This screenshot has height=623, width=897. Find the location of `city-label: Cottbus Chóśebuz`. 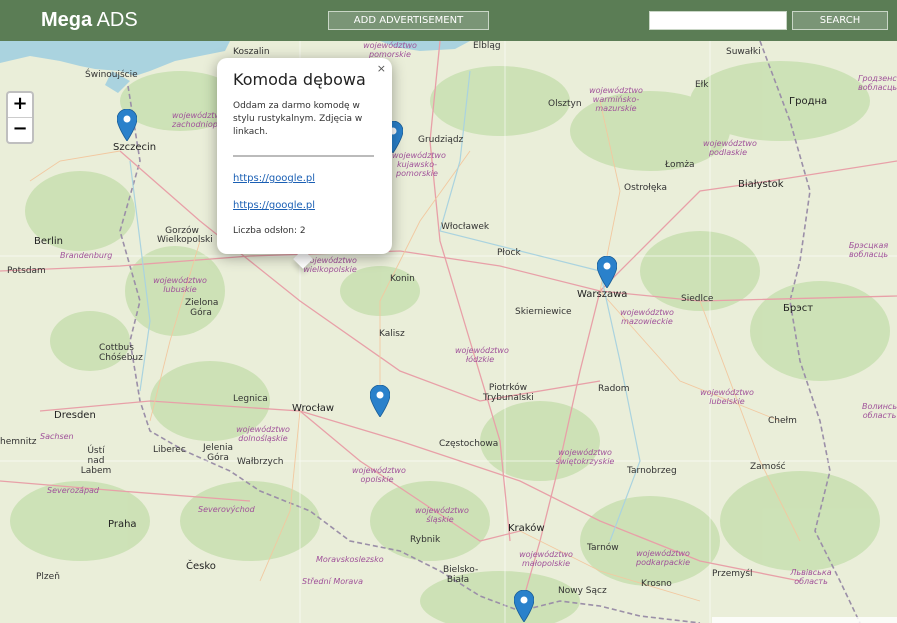

city-label: Cottbus Chóśebuz is located at coordinates (121, 353).